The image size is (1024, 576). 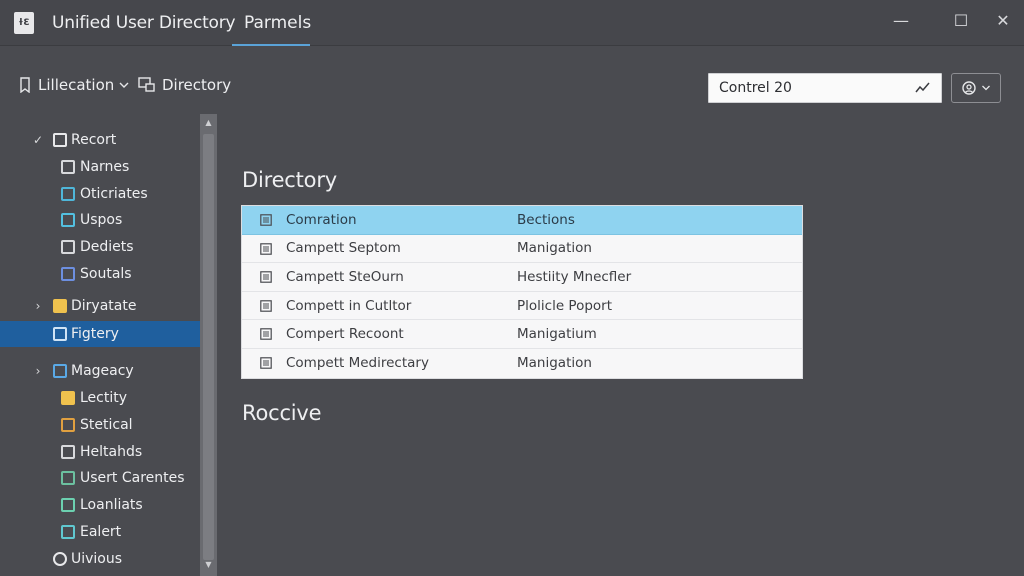 I want to click on scroll-thumb, so click(x=208, y=347).